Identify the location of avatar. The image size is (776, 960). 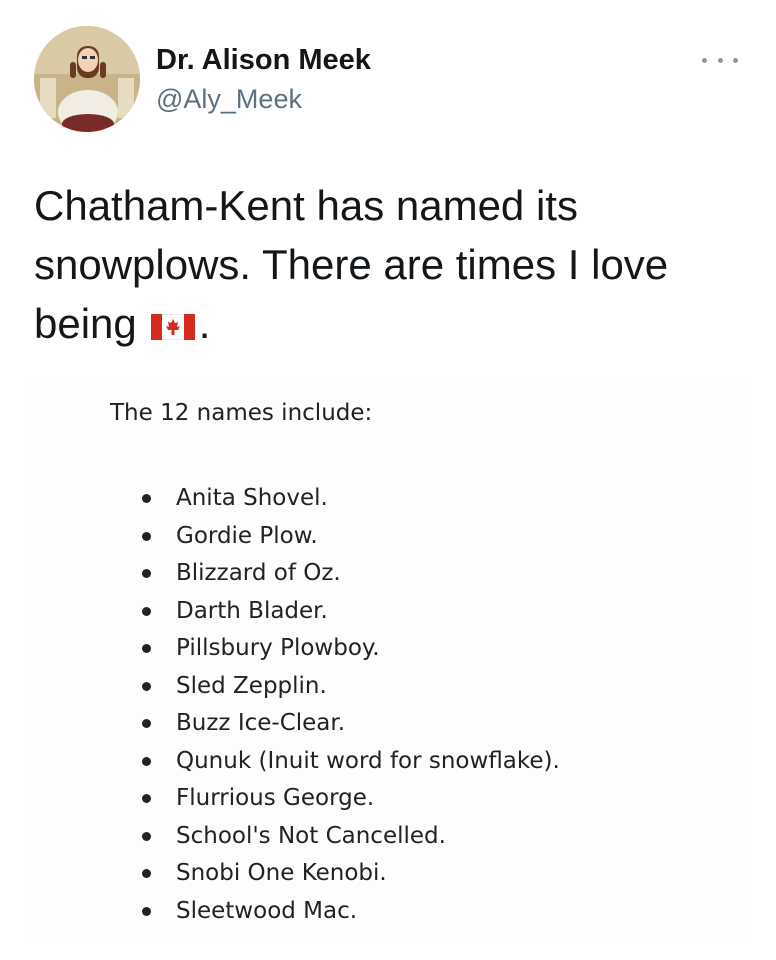
(87, 79).